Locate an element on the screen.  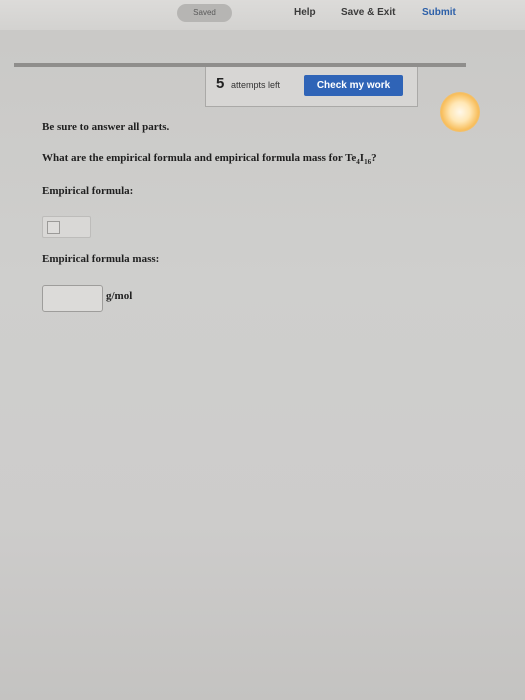
empirical-mass-label: Empirical formula mass: is located at coordinates (101, 259).